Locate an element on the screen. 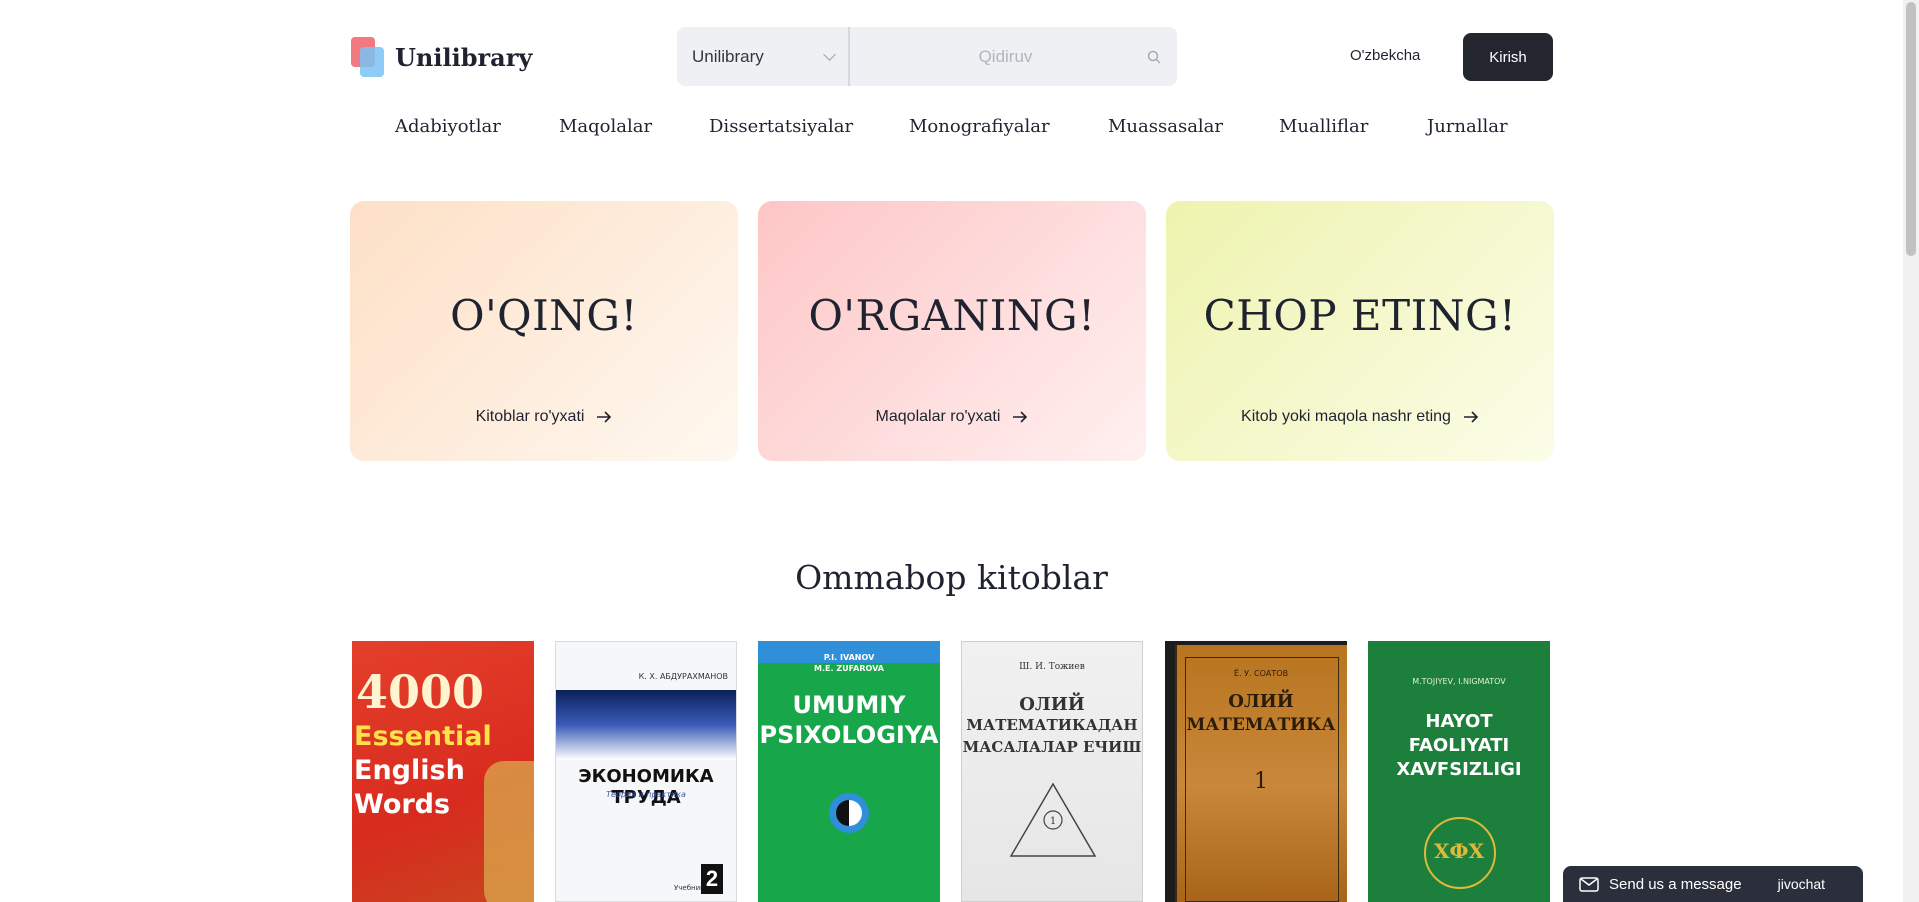 This screenshot has width=1919, height=902. book-title: ЭКОНОМИКА ТРУДА is located at coordinates (646, 787).